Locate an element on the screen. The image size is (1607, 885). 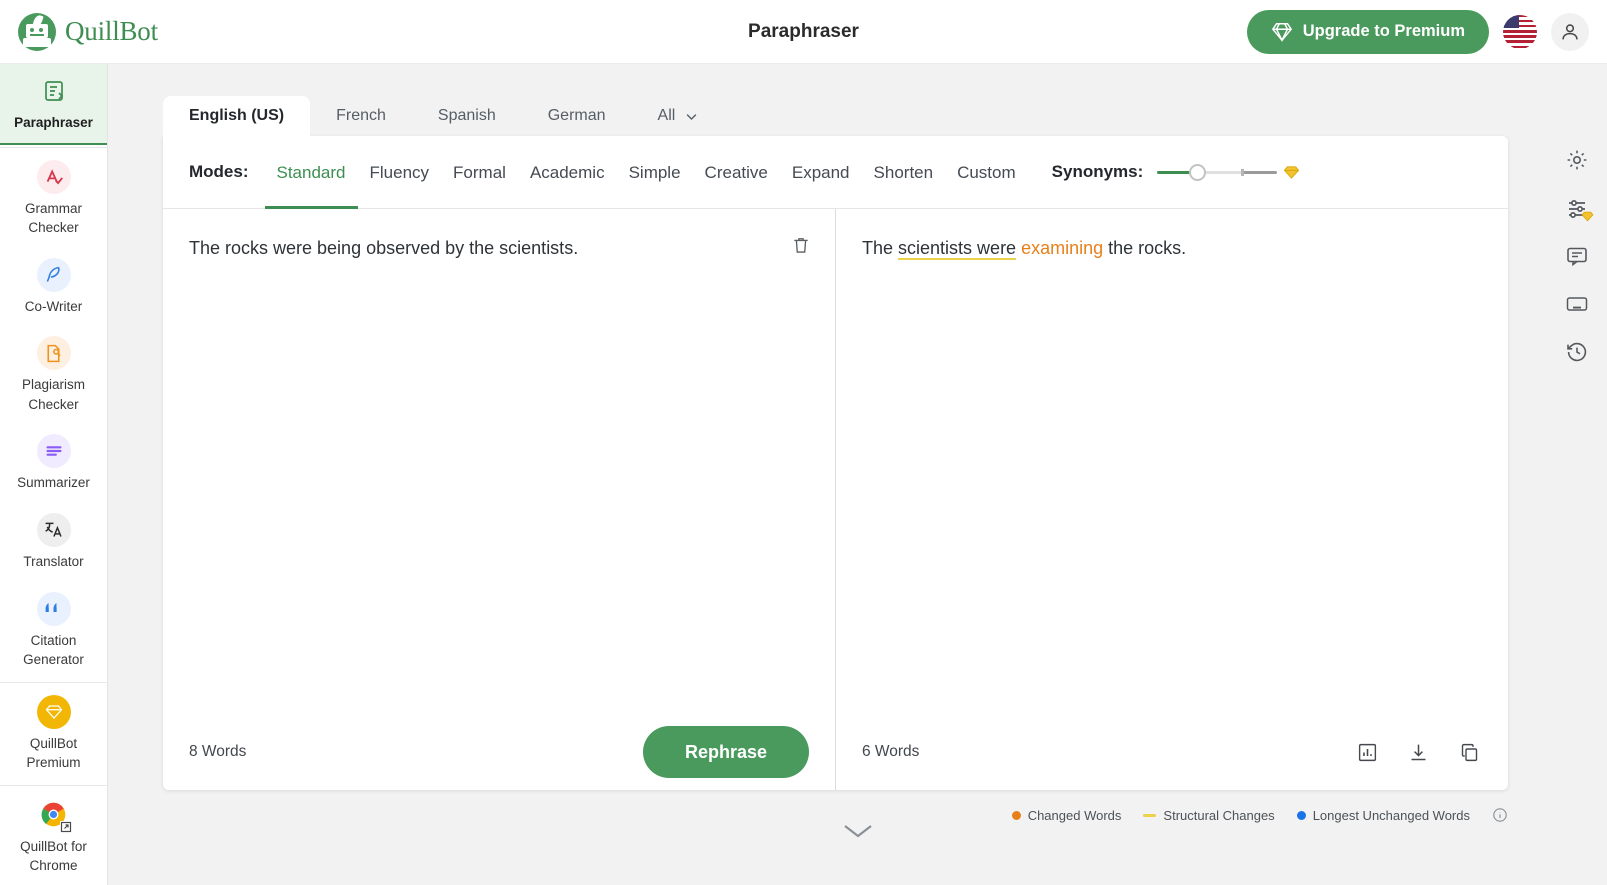
expand-chevron-button is located at coordinates (857, 831).